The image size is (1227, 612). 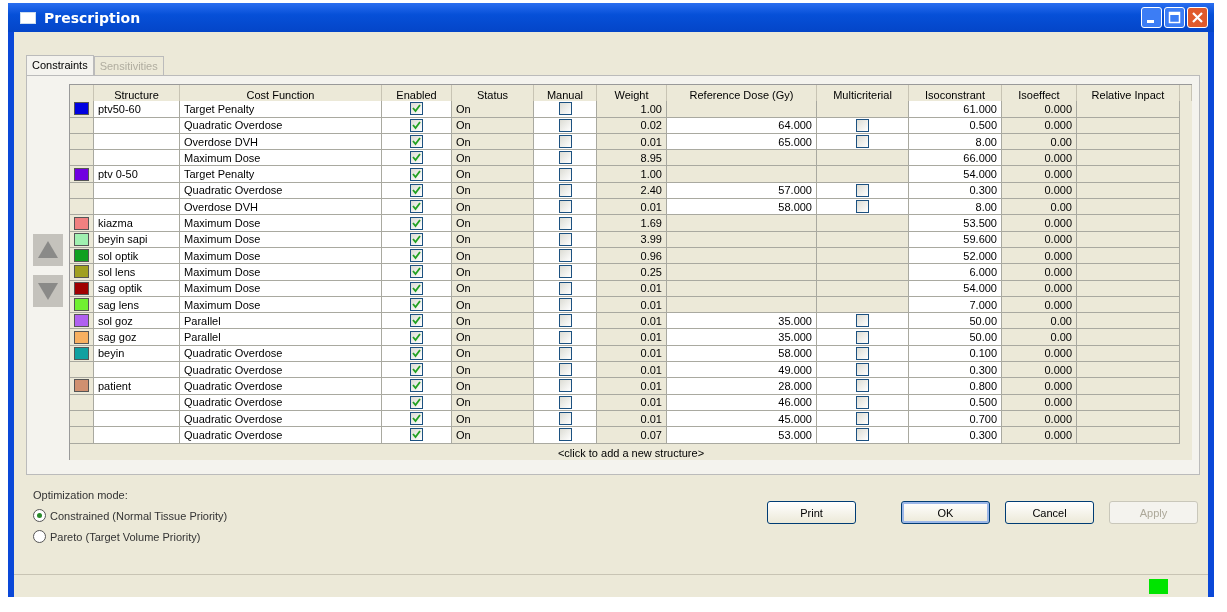 I want to click on table-cell: 53.000, so click(x=742, y=435).